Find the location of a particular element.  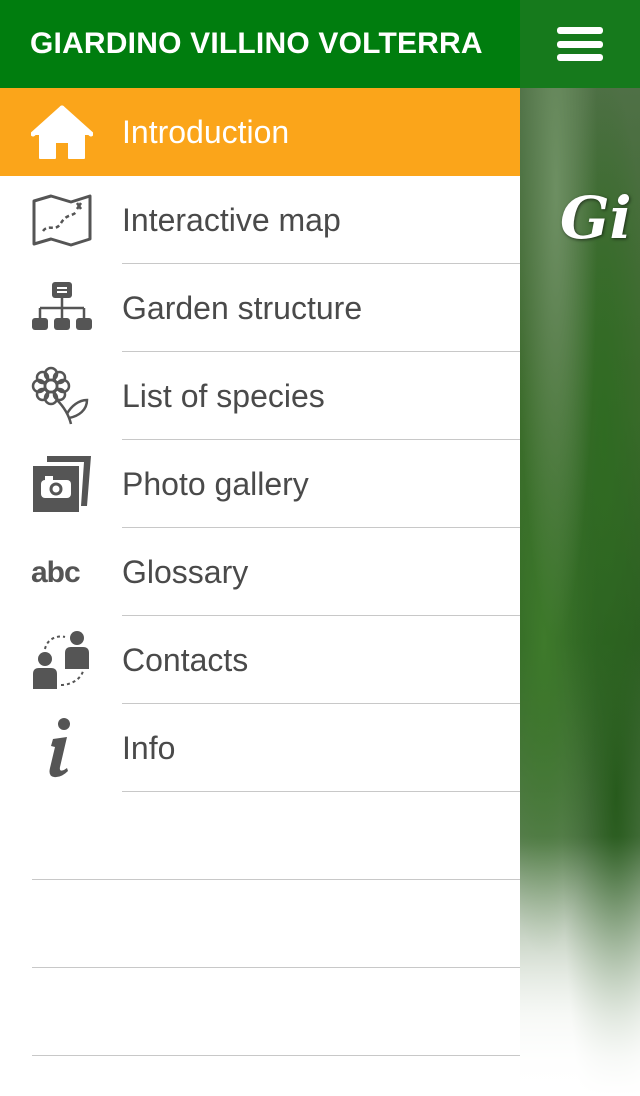

hamburger-icon is located at coordinates (580, 44).